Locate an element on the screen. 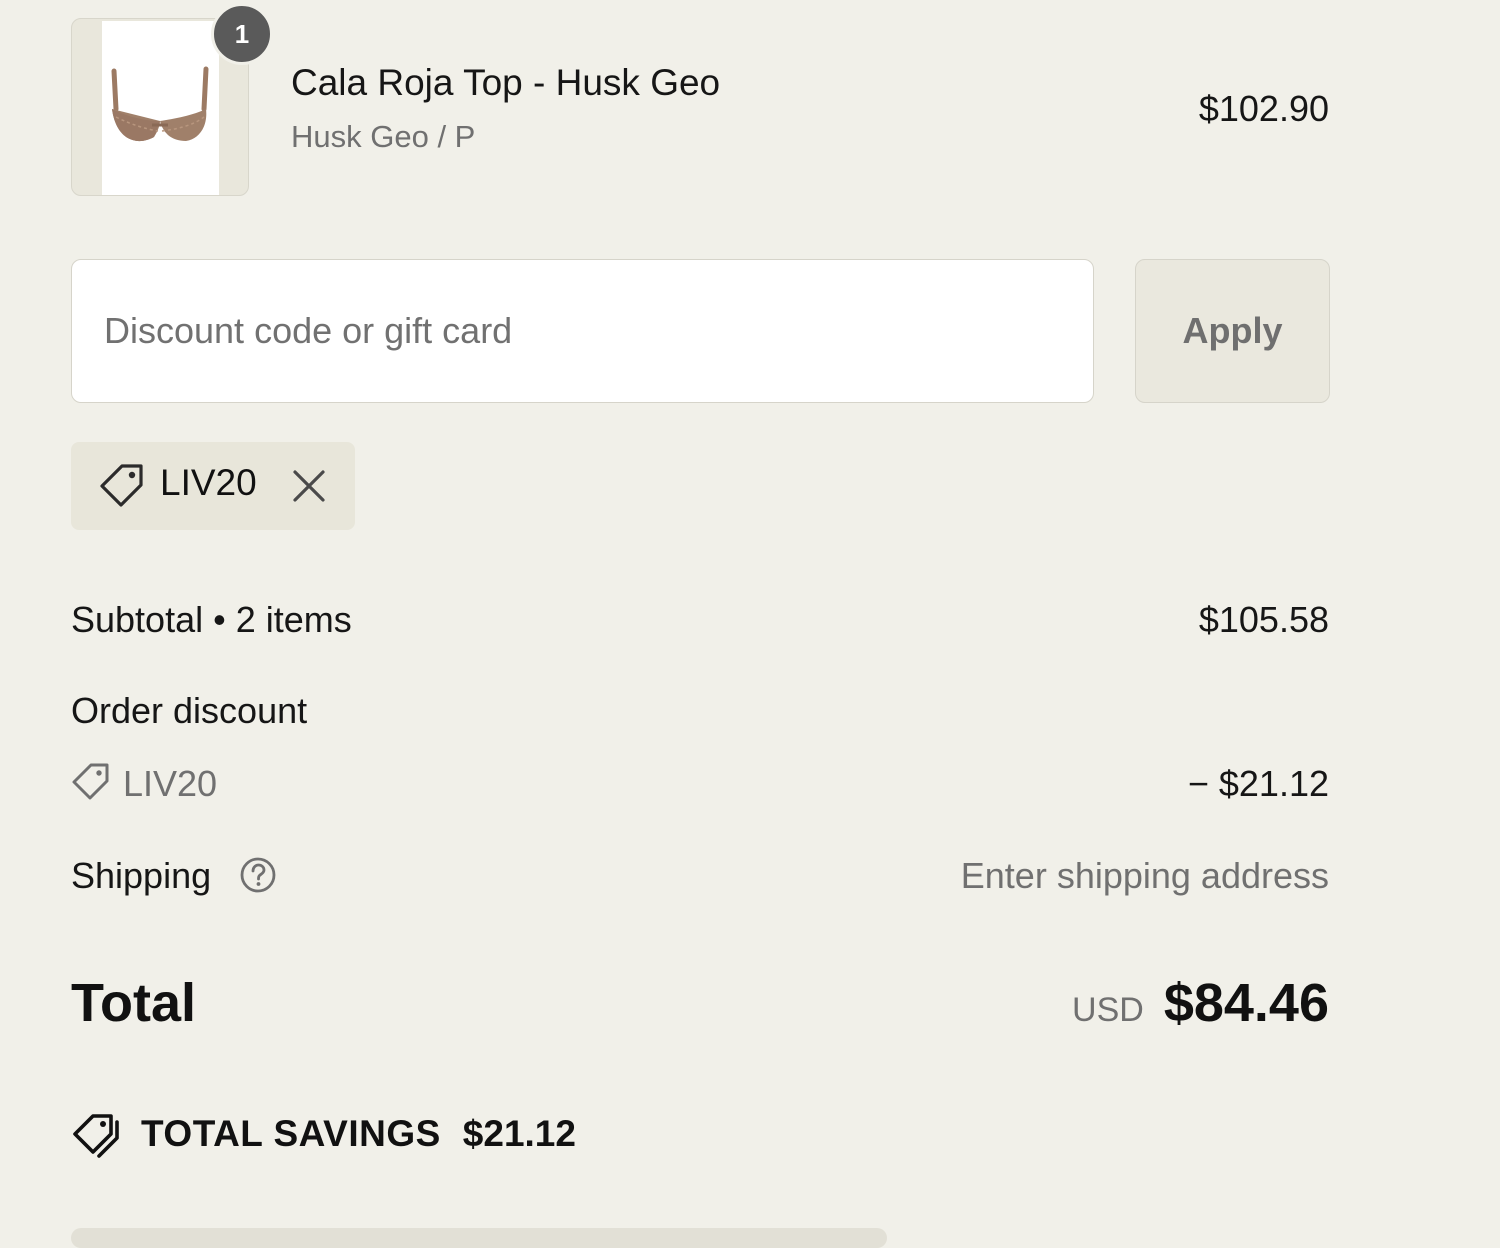 The width and height of the screenshot is (1500, 1248). order-discount-code: LIV20 is located at coordinates (170, 783).